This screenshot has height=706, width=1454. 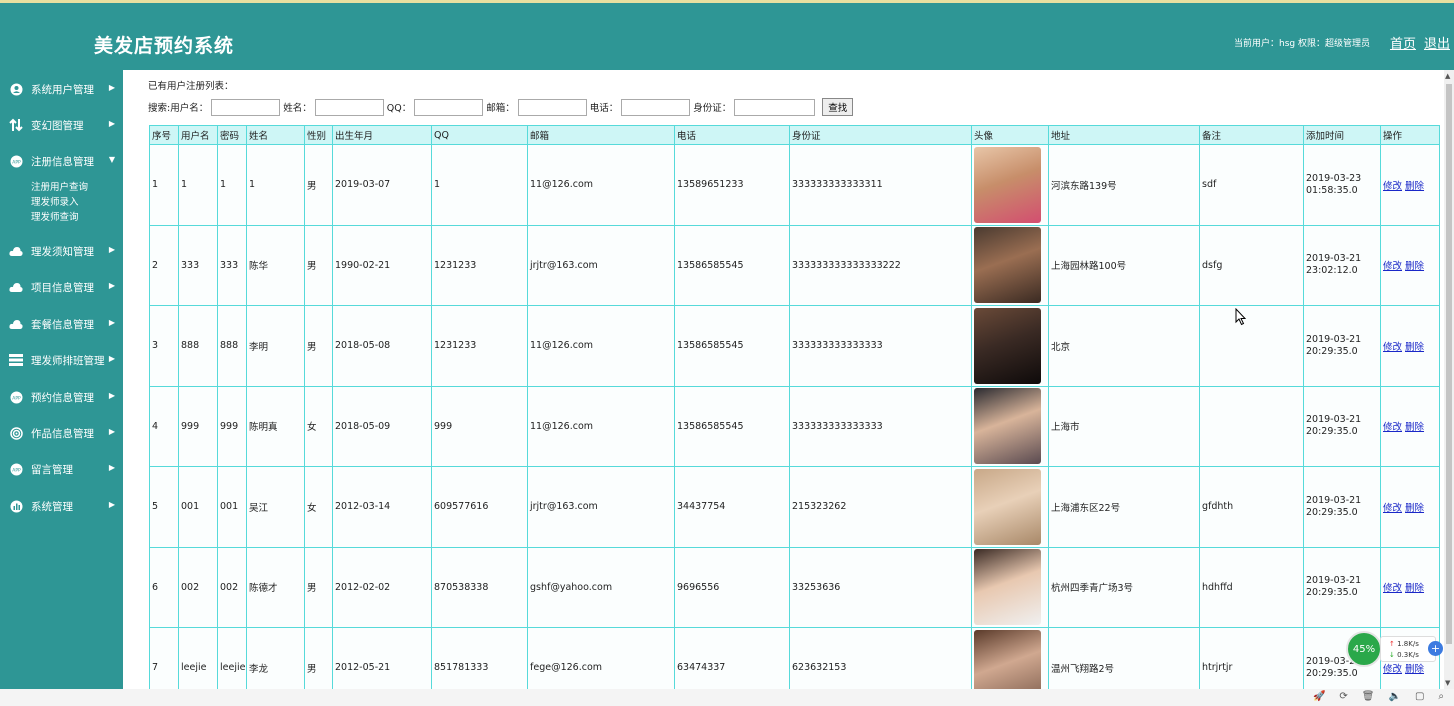 What do you see at coordinates (232, 587) in the screenshot?
I see `cell-password: 002` at bounding box center [232, 587].